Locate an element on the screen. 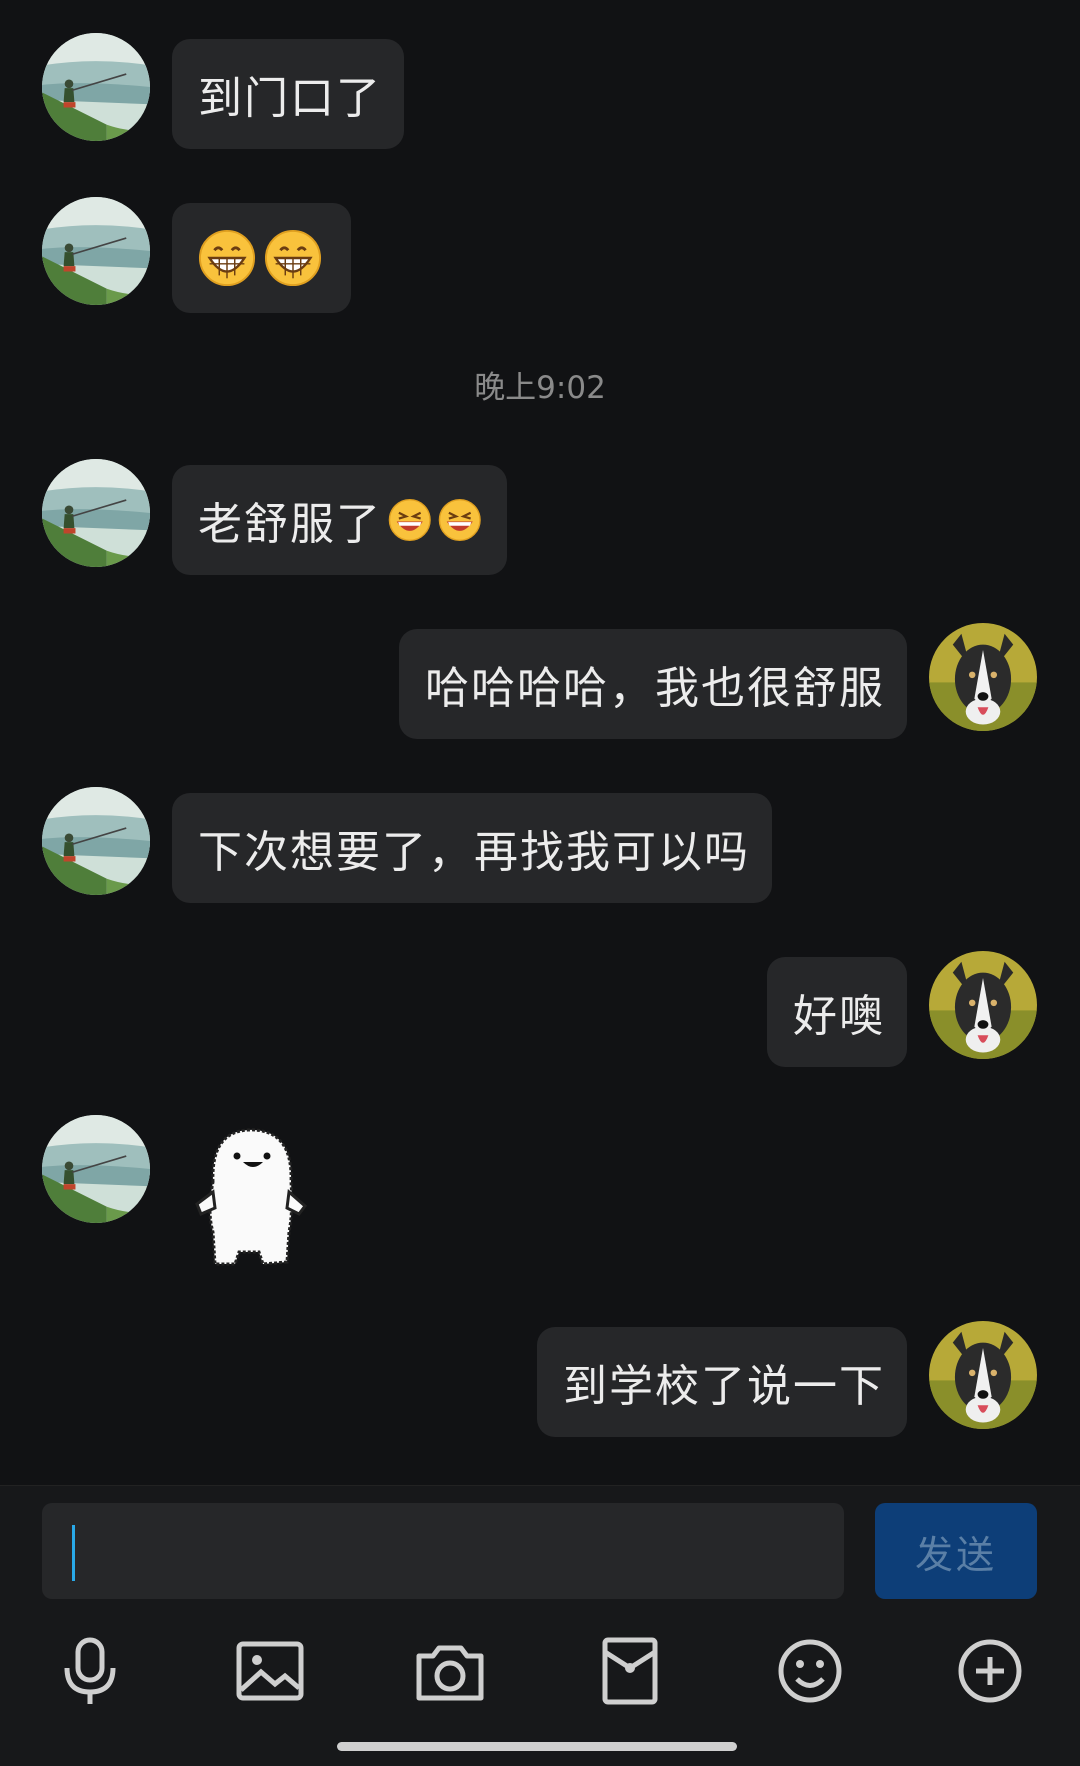 This screenshot has width=1080, height=1766. message-bubble: 下次想要了，再找我可以吗 is located at coordinates (472, 848).